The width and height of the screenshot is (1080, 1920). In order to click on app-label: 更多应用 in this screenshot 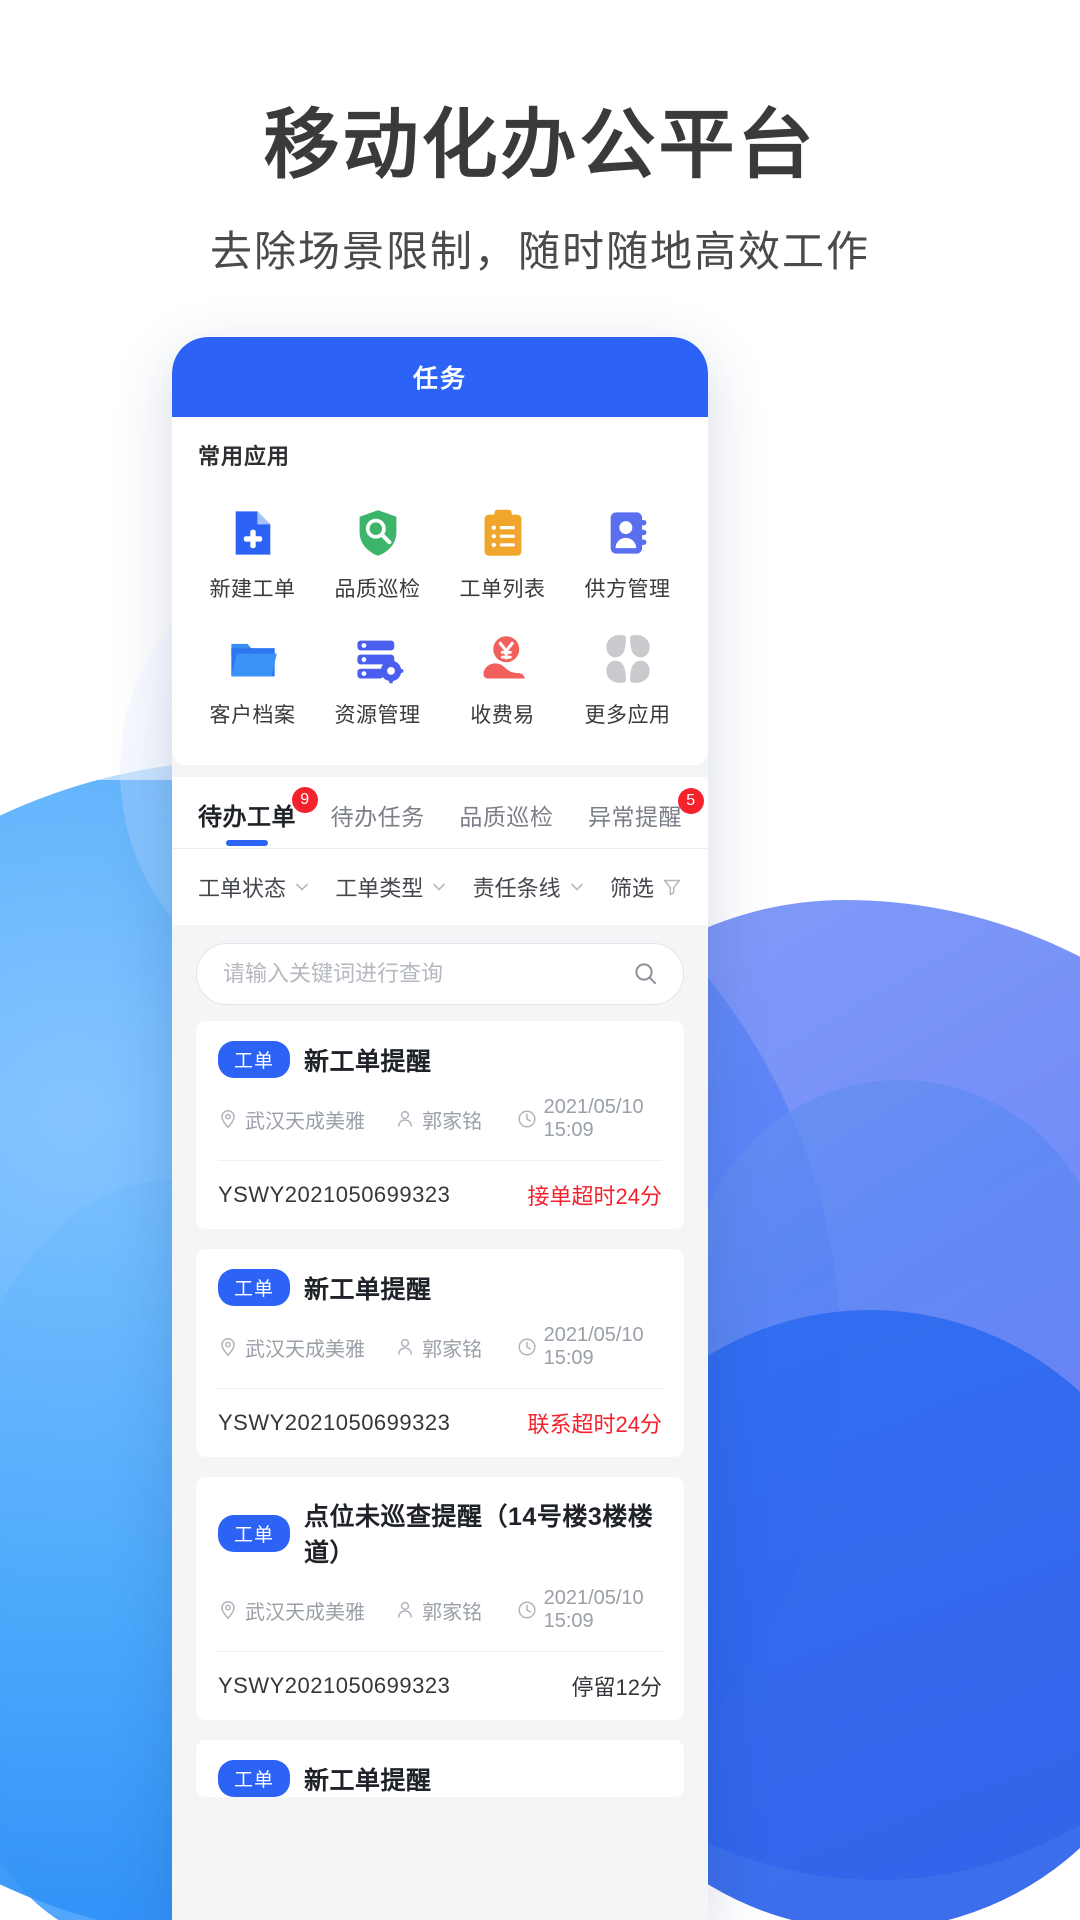, I will do `click(627, 715)`.